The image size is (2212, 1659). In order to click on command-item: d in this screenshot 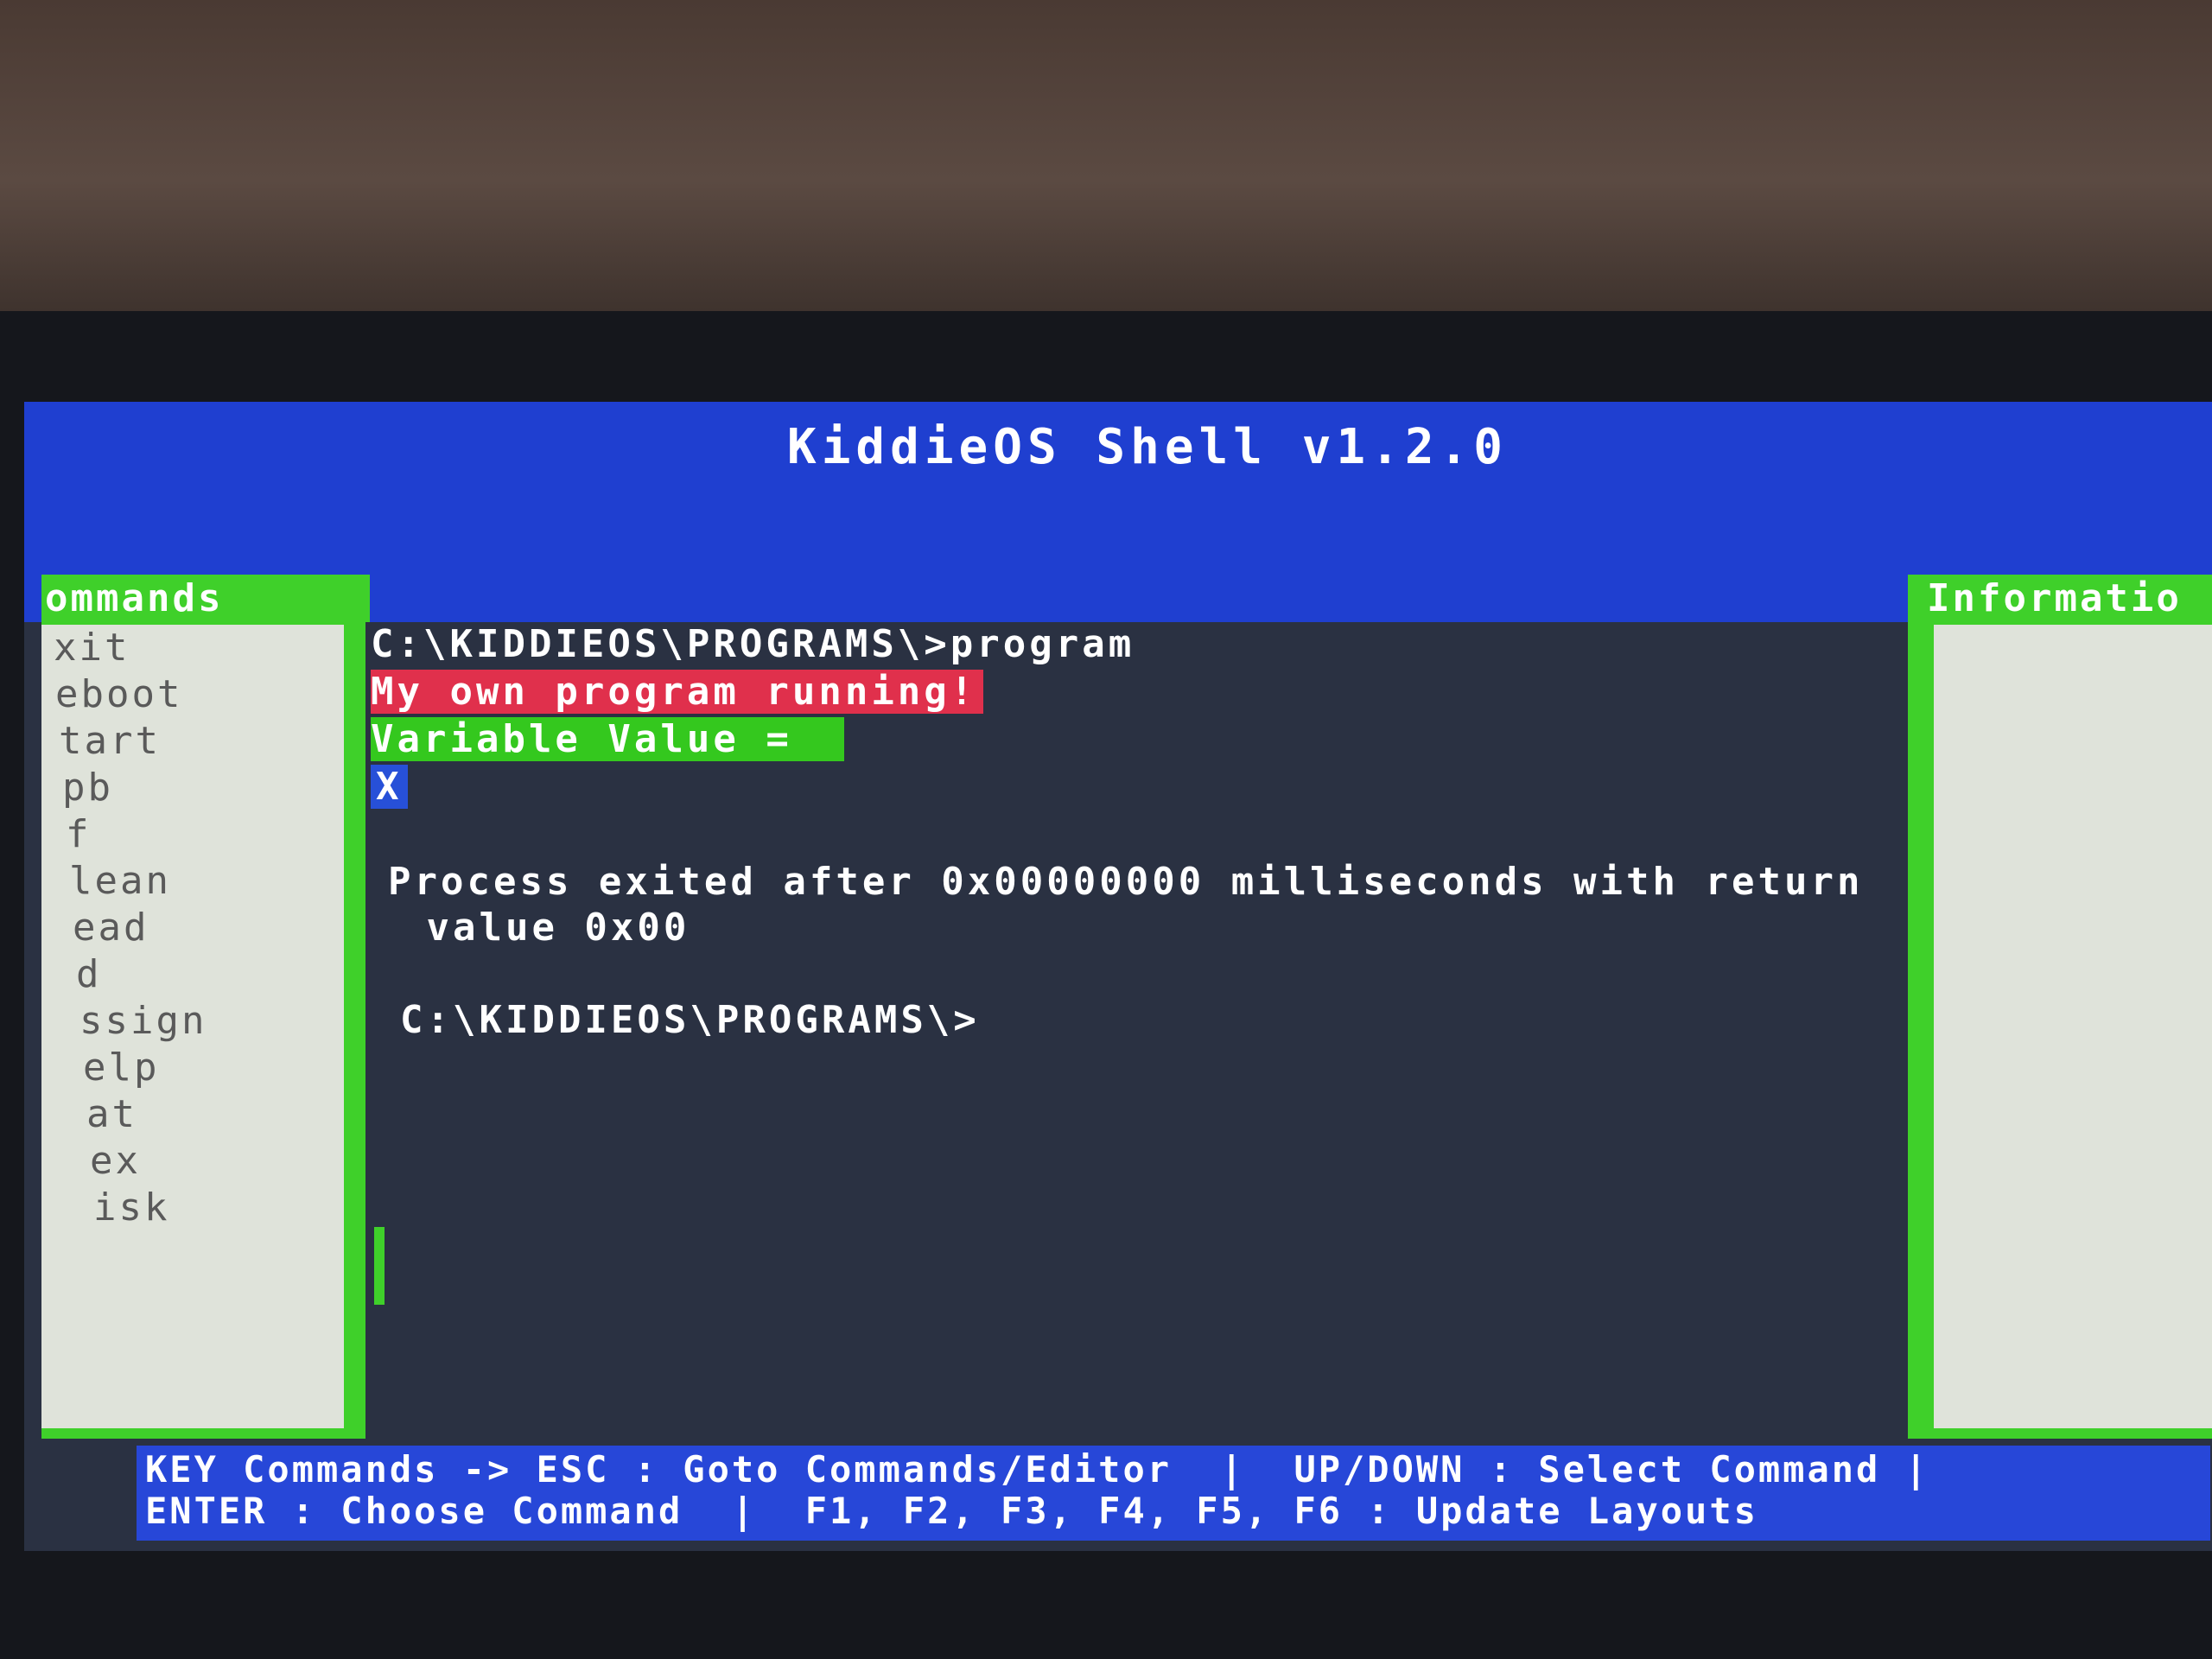, I will do `click(128, 974)`.